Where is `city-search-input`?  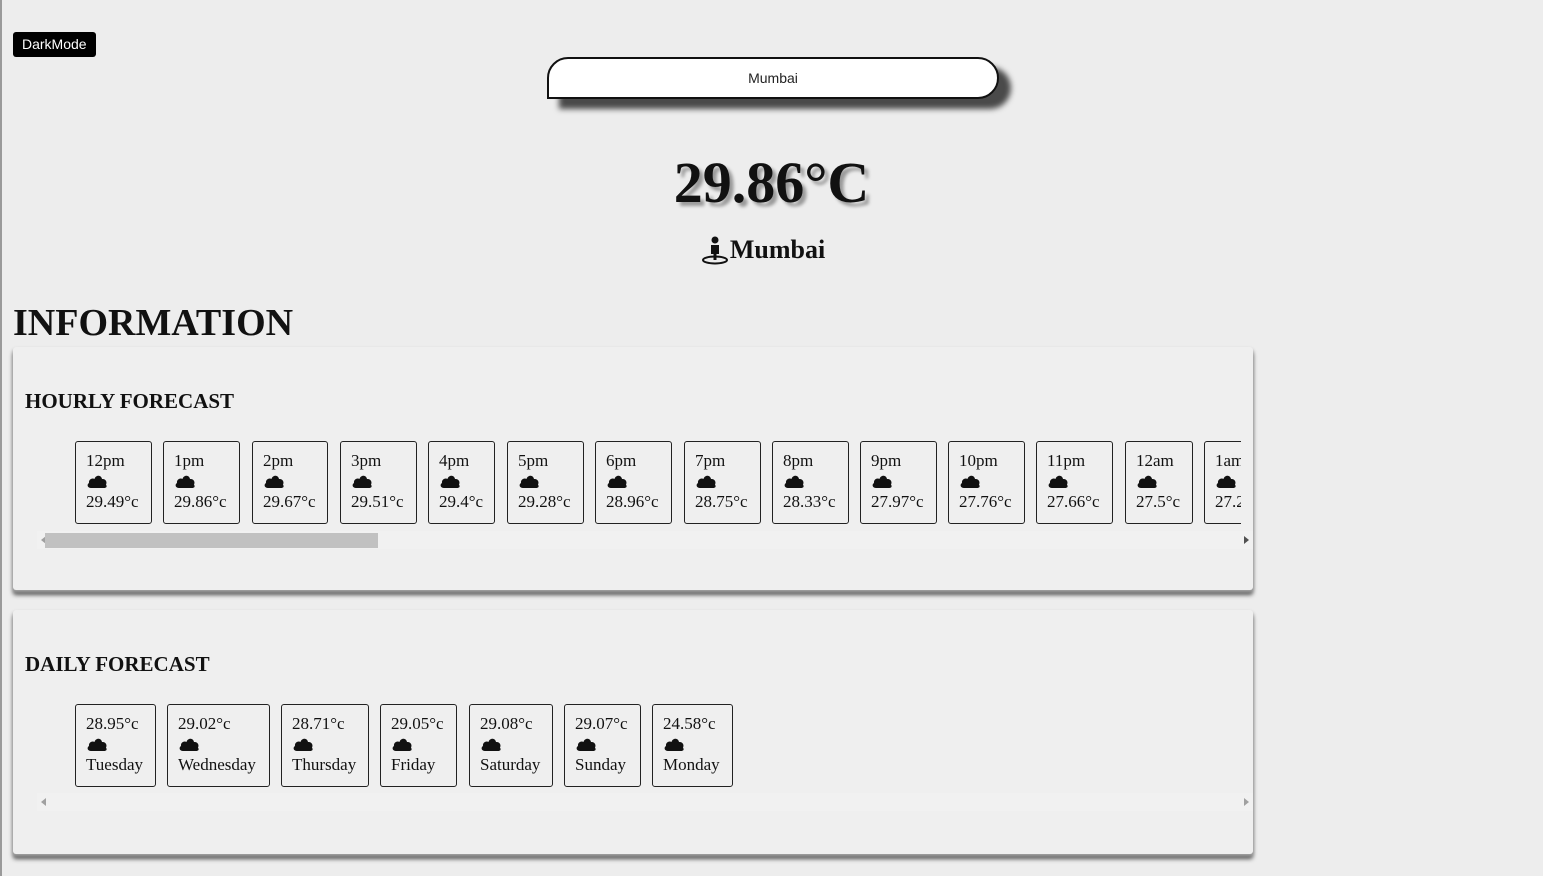
city-search-input is located at coordinates (773, 78).